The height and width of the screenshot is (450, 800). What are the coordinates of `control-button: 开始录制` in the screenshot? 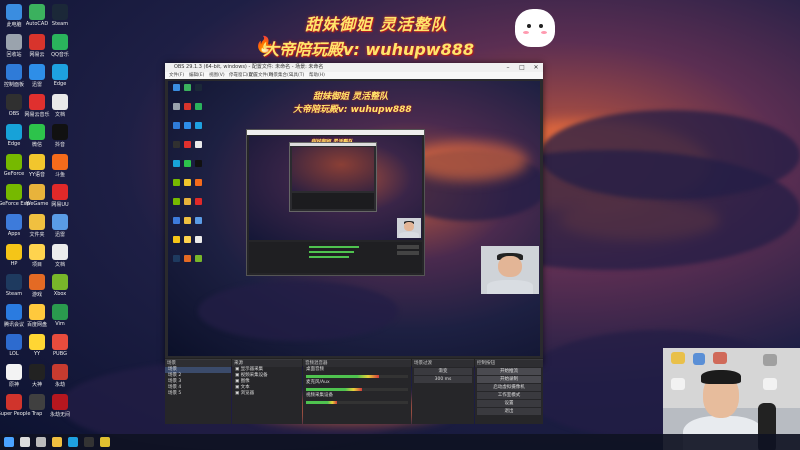 It's located at (509, 379).